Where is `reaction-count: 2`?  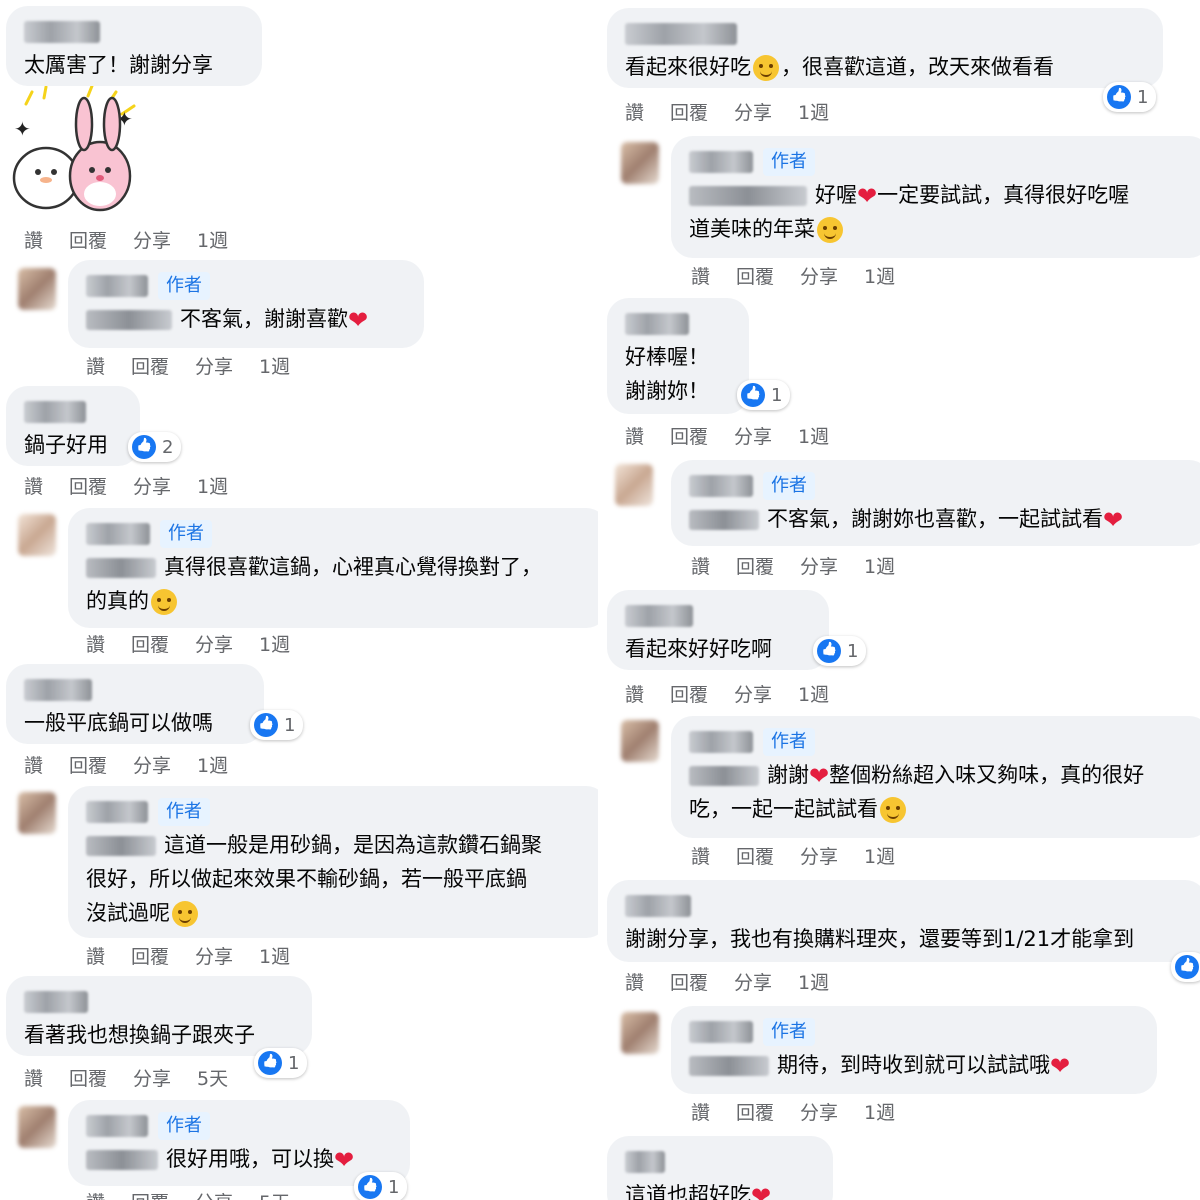
reaction-count: 2 is located at coordinates (155, 447).